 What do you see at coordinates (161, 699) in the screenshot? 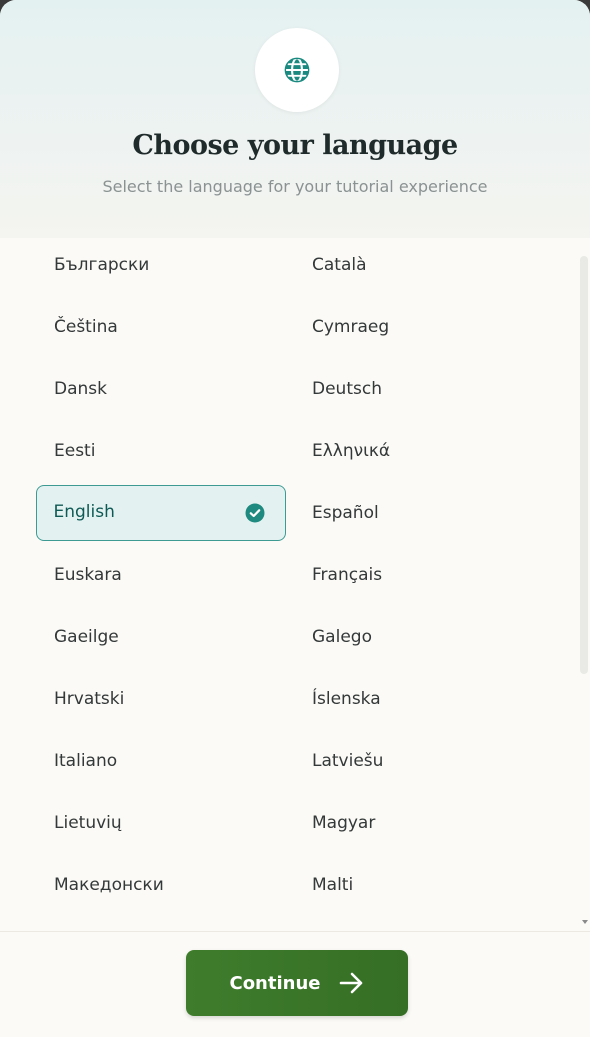
I see `language-option: Hrvatski` at bounding box center [161, 699].